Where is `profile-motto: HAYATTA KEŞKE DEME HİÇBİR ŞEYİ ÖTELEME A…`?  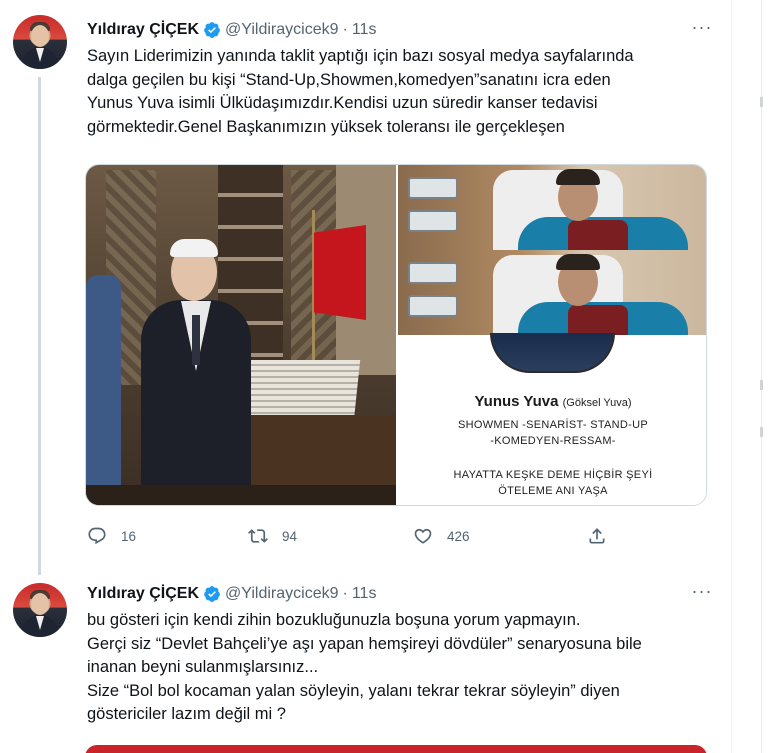
profile-motto: HAYATTA KEŞKE DEME HİÇBİR ŞEYİ ÖTELEME A… is located at coordinates (552, 483).